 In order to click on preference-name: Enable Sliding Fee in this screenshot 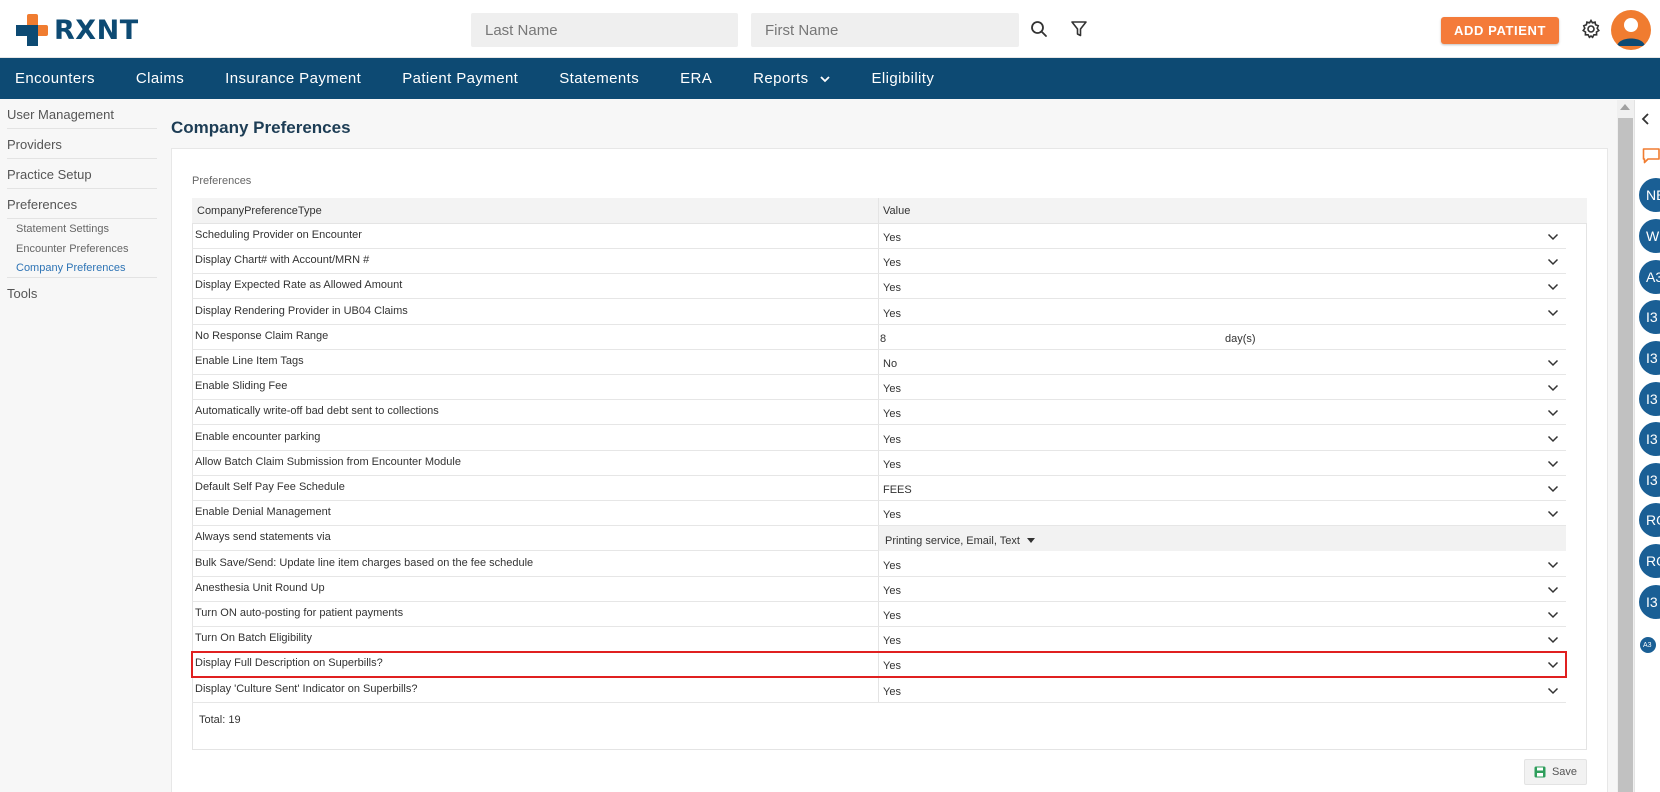, I will do `click(241, 386)`.